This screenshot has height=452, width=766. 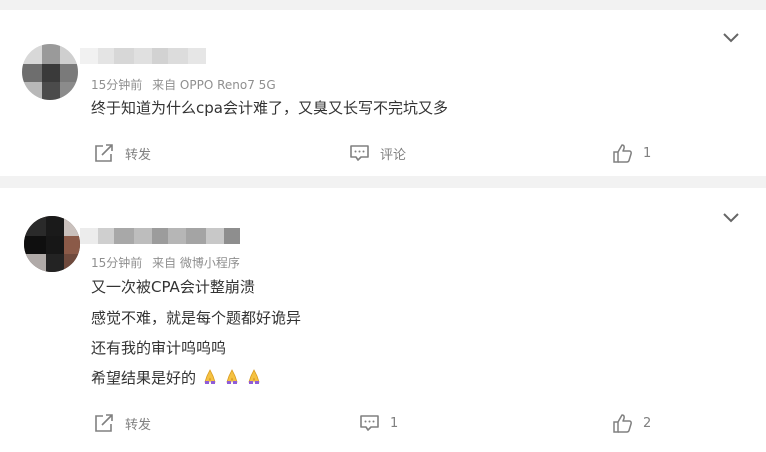 I want to click on comment-text-line-2: 感觉不难，就是每个题都好诡异, so click(x=196, y=318).